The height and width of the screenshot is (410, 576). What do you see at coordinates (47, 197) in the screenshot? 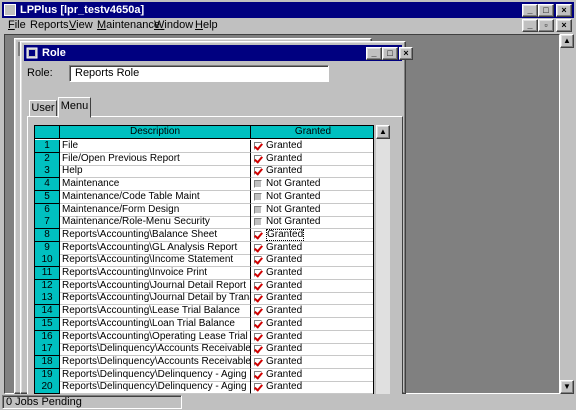
I see `row-number: 5` at bounding box center [47, 197].